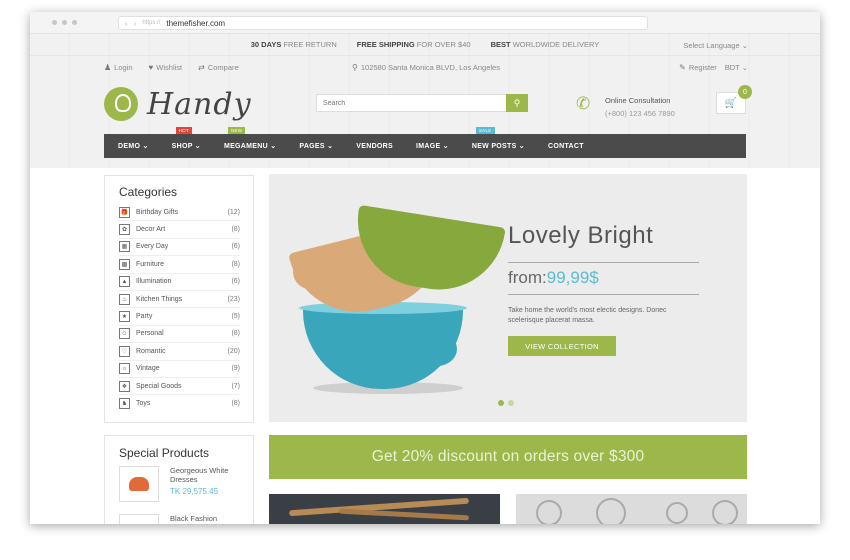 Image resolution: width=850 pixels, height=560 pixels. I want to click on close-dot, so click(54, 22).